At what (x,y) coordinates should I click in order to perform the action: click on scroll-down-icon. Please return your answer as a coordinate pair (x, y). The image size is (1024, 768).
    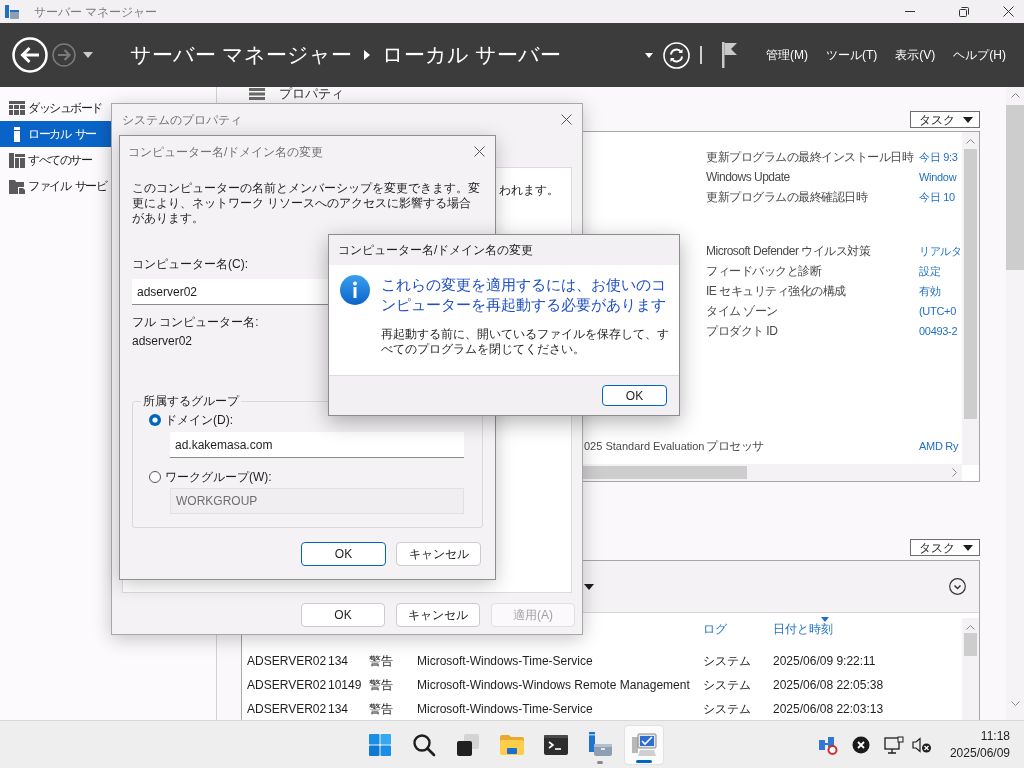
    Looking at the image, I should click on (1015, 703).